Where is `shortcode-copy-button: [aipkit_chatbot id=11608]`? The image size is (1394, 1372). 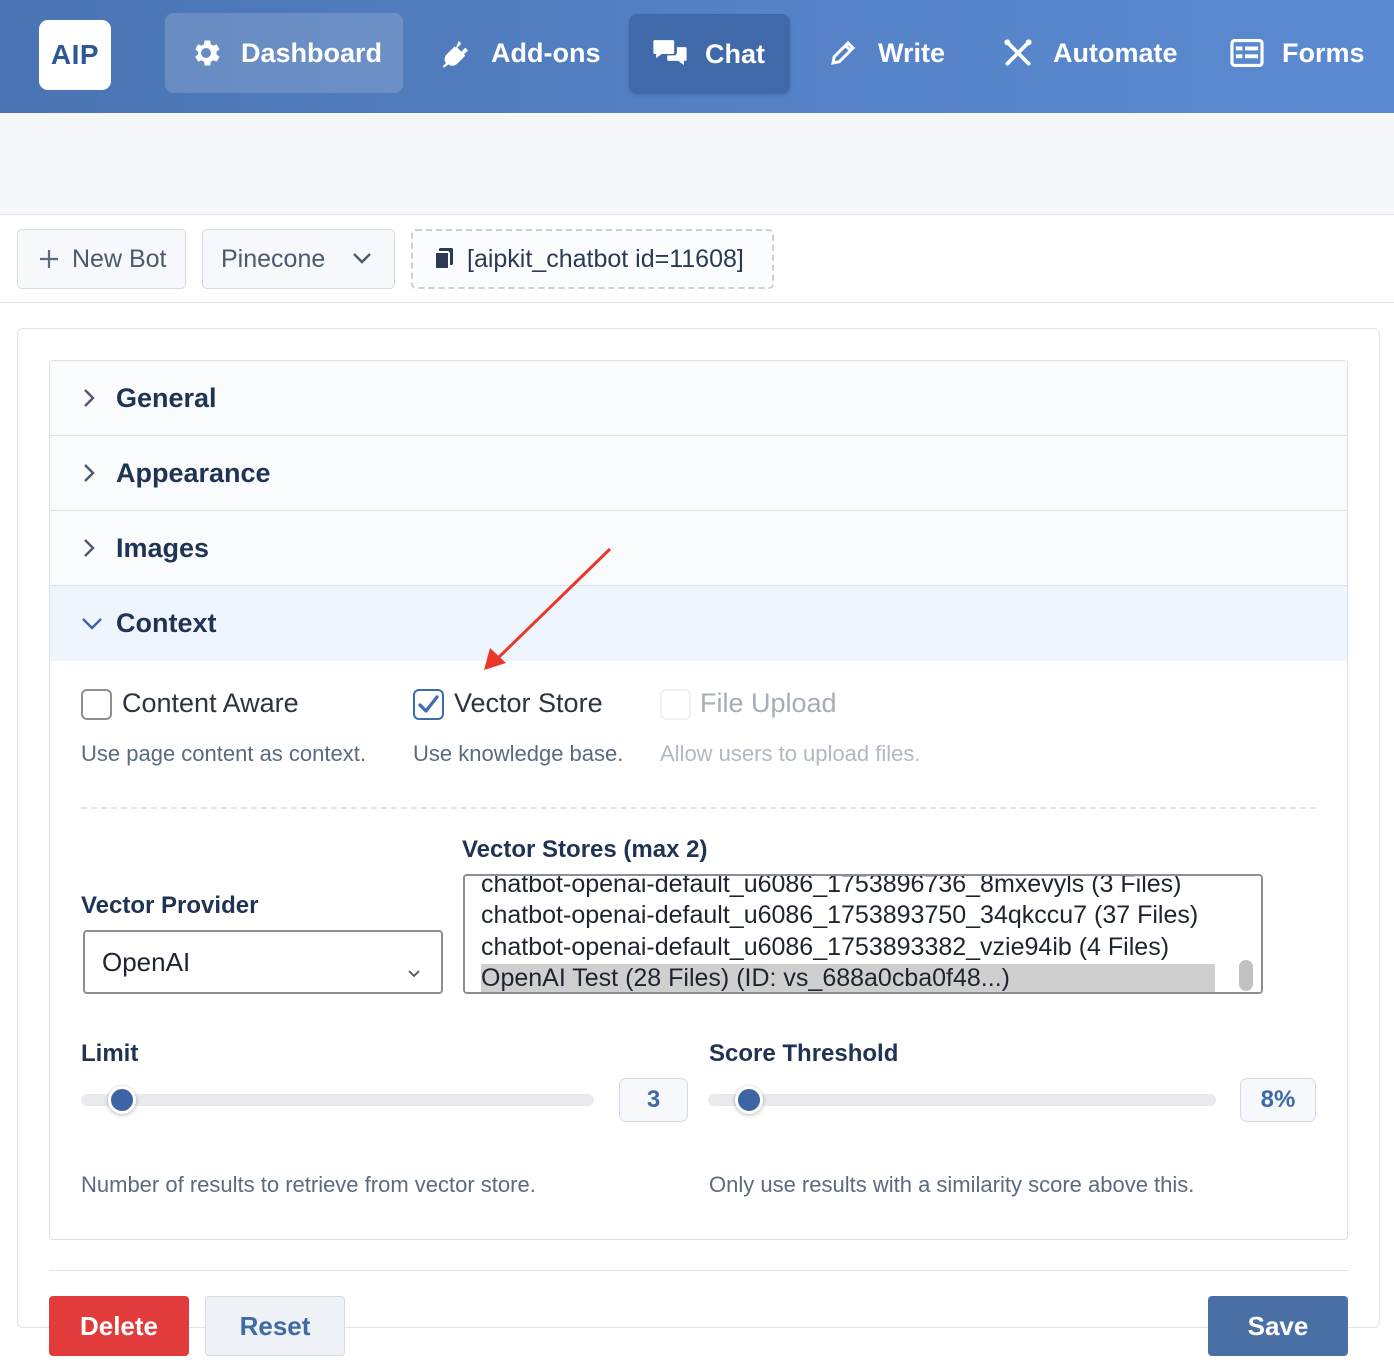 shortcode-copy-button: [aipkit_chatbot id=11608] is located at coordinates (592, 259).